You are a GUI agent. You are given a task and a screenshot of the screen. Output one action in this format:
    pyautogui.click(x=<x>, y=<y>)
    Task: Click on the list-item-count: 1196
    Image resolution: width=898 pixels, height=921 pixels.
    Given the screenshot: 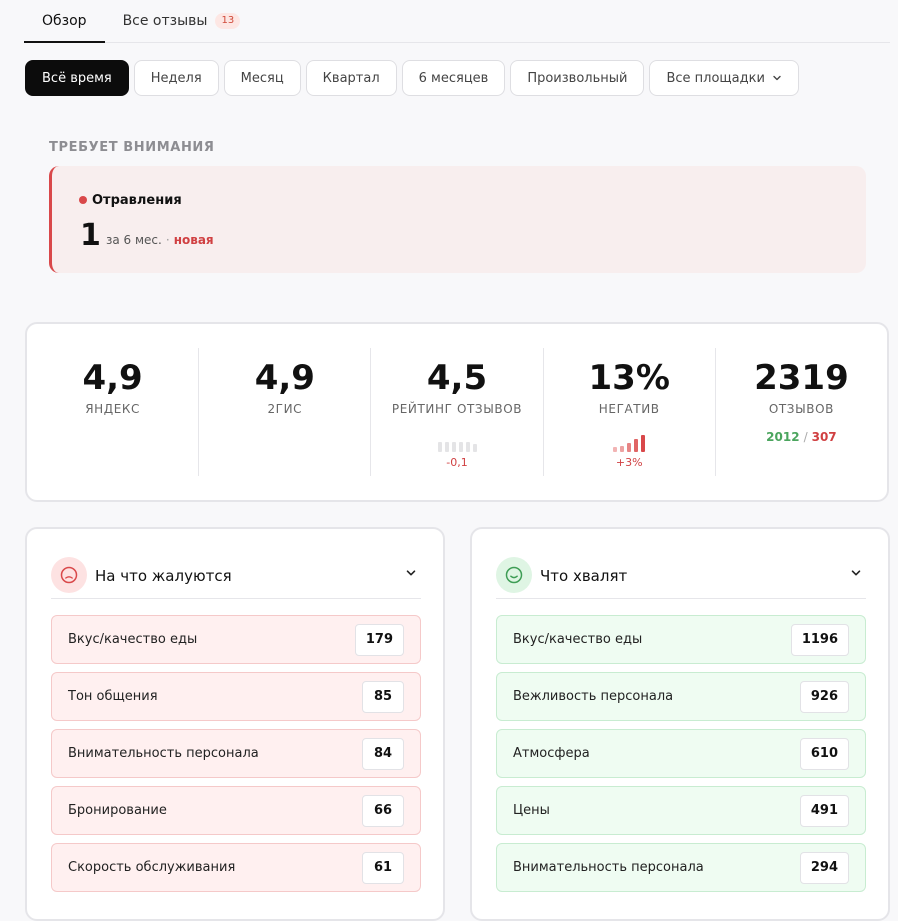 What is the action you would take?
    pyautogui.click(x=819, y=639)
    